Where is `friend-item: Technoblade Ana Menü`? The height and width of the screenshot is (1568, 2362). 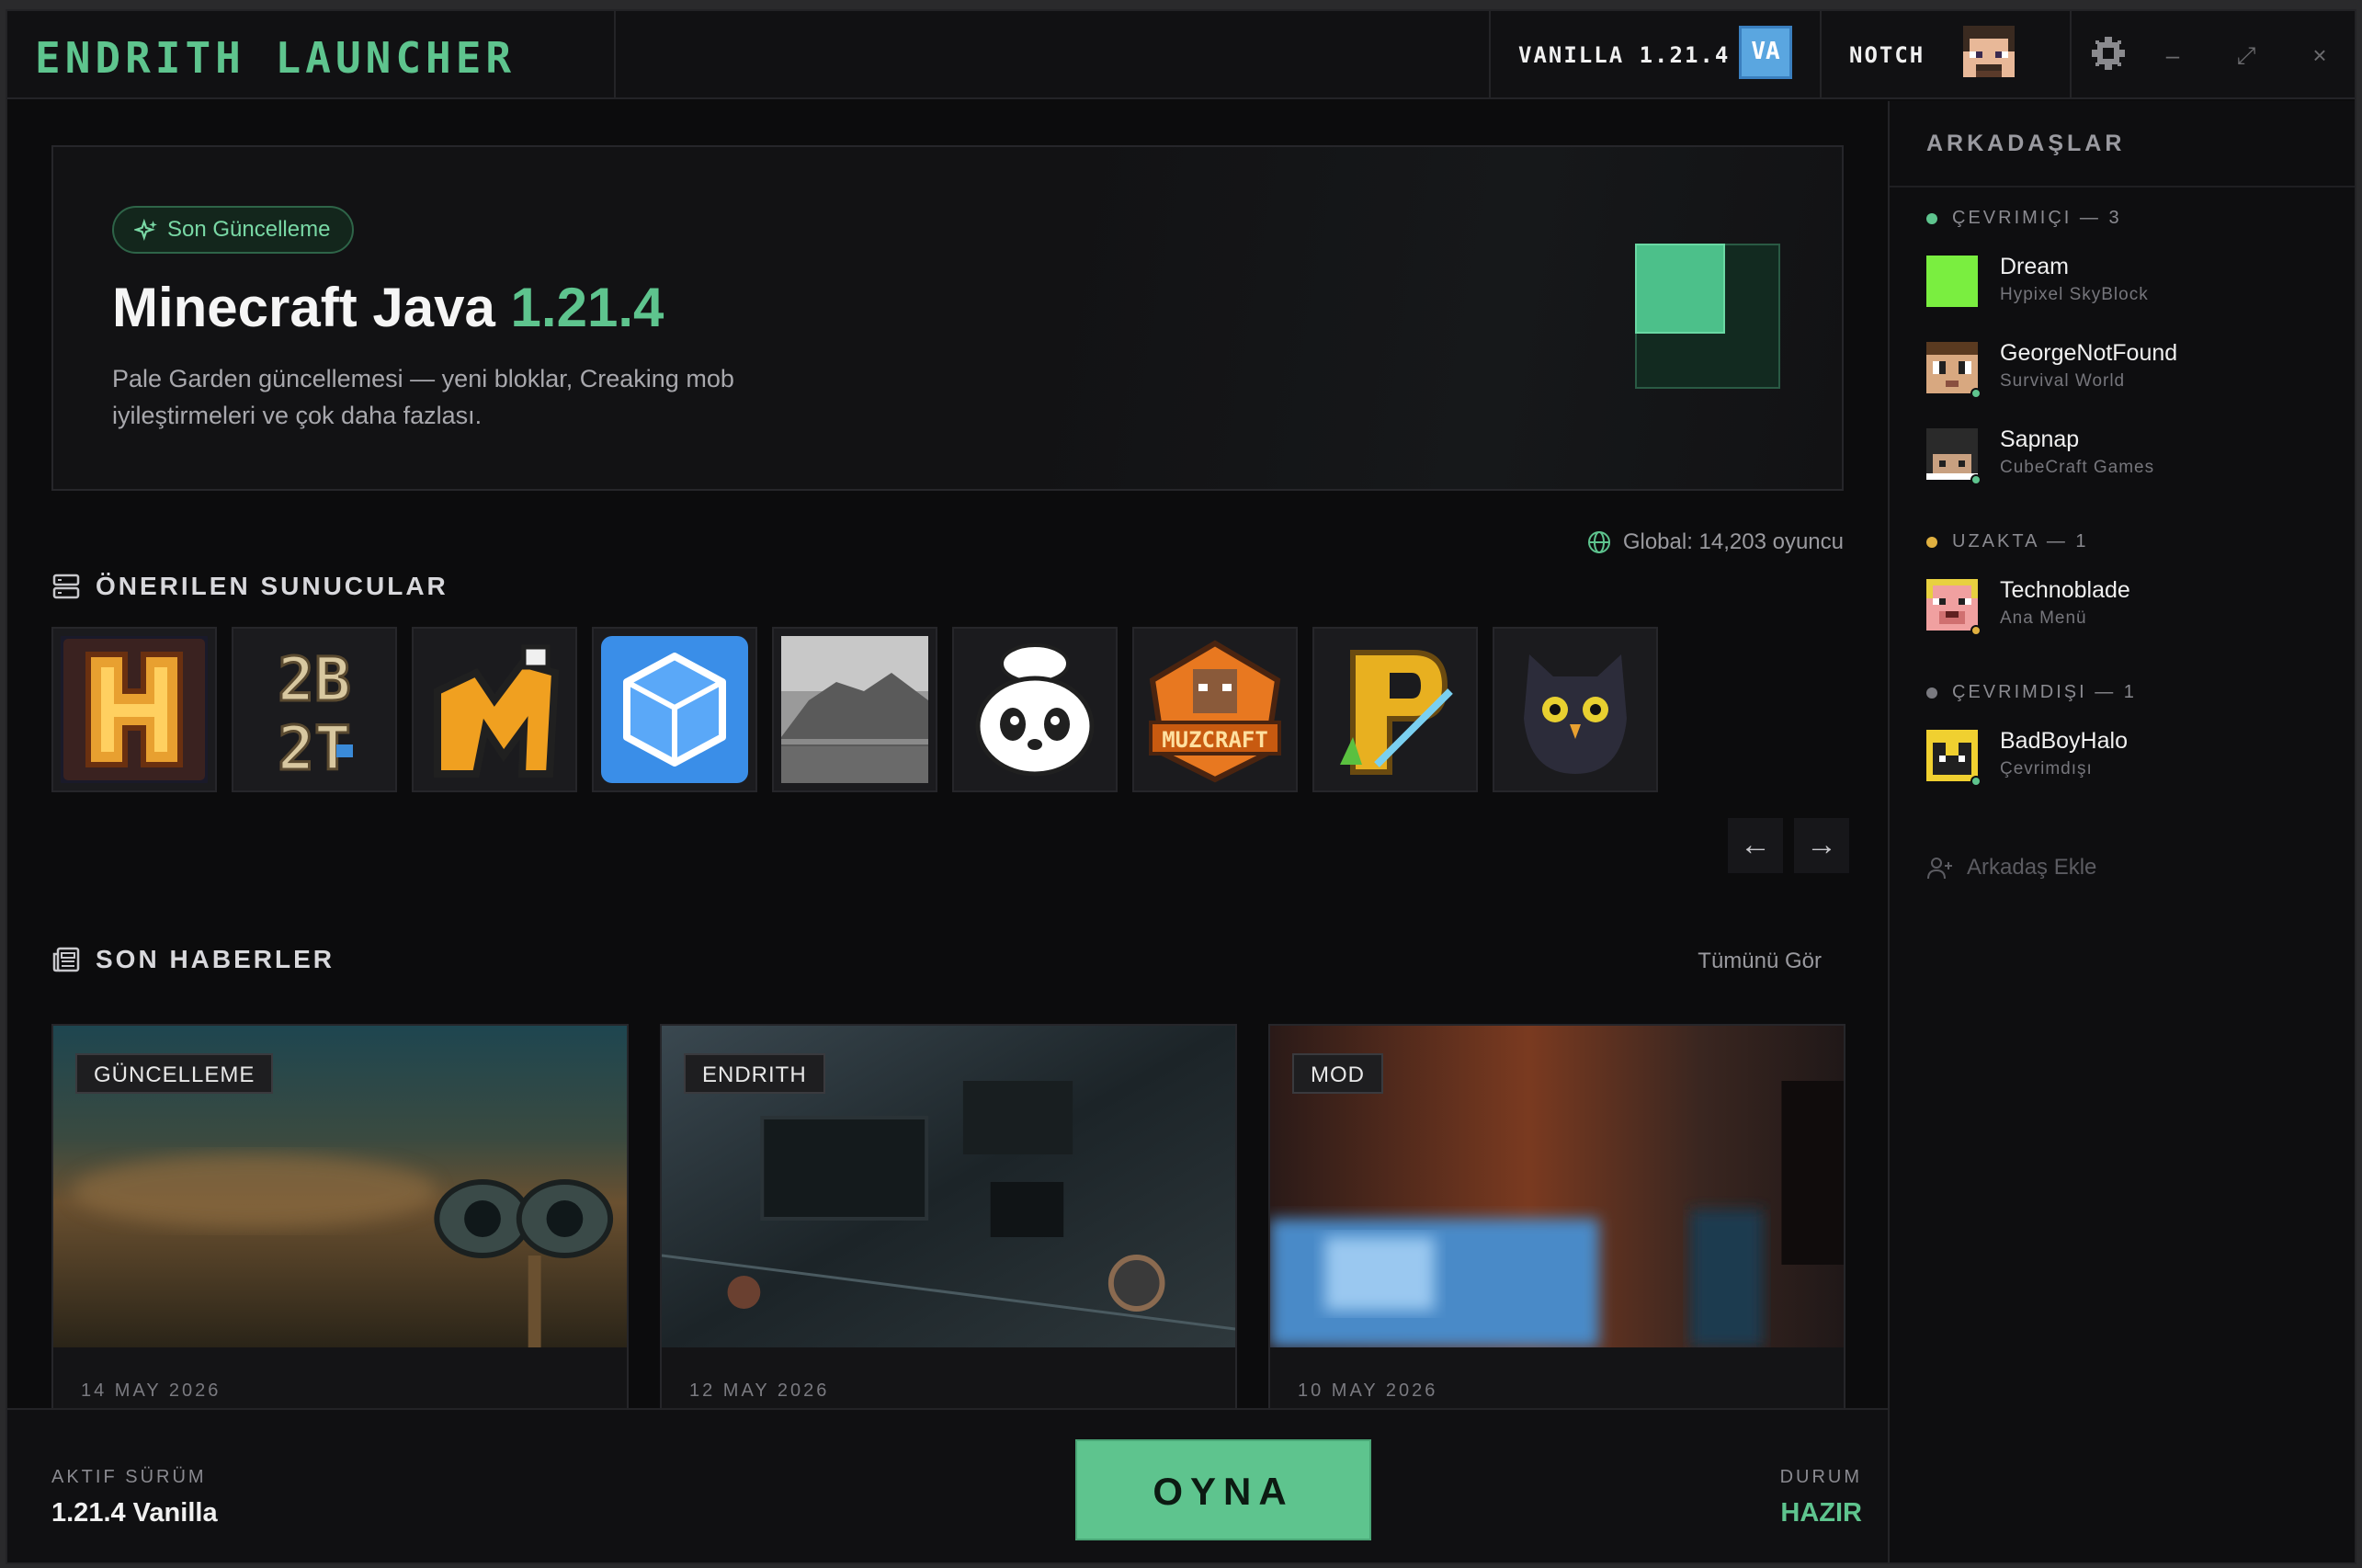
friend-item: Technoblade Ana Menü is located at coordinates (2128, 604).